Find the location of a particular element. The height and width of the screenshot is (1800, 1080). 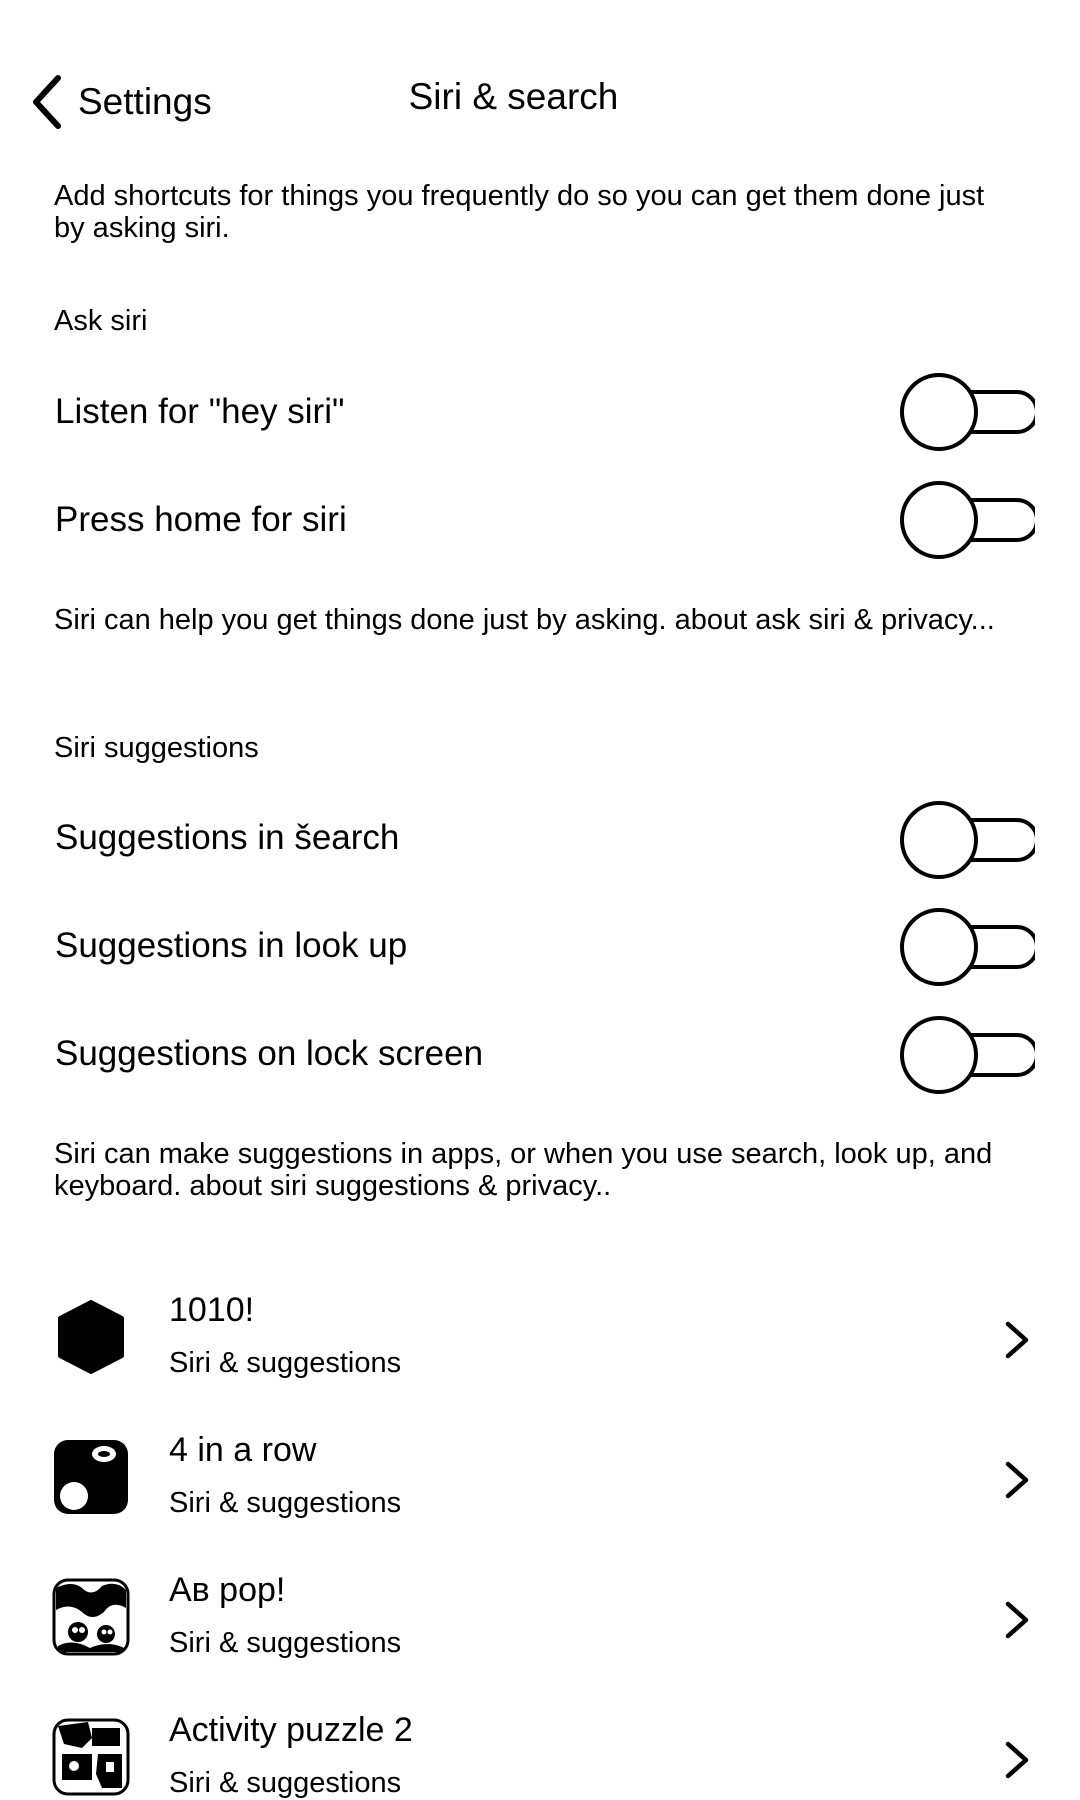

app-name: Activity puzzle 2 is located at coordinates (291, 1730).